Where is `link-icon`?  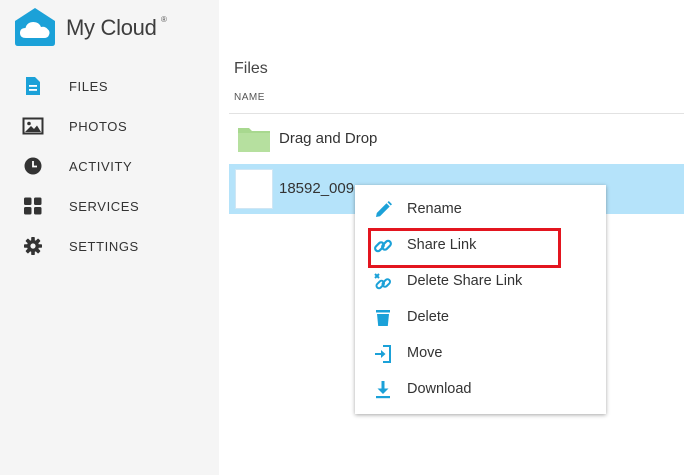
link-icon is located at coordinates (383, 246).